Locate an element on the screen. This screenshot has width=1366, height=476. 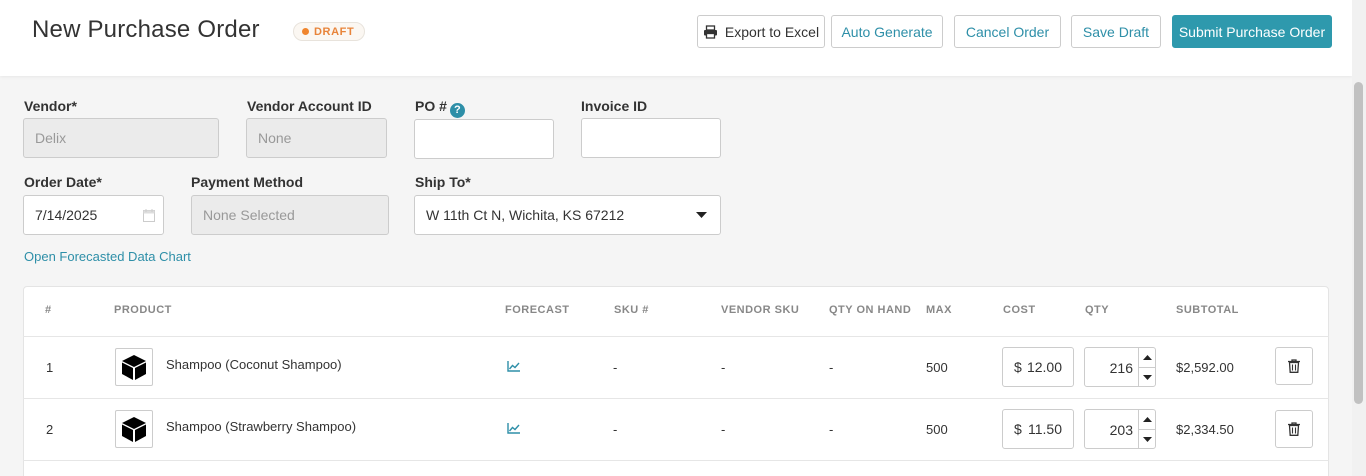
order-date-value: 7/14/2025 is located at coordinates (66, 215).